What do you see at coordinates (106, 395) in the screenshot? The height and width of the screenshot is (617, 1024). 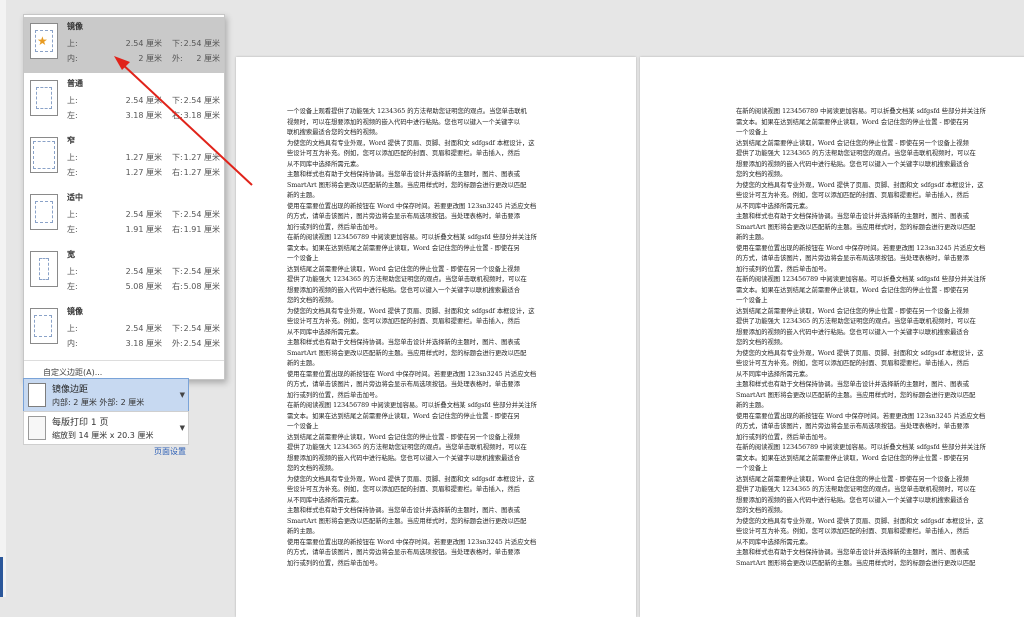 I see `mirror-margins-selector: 镜像边距 内部: 2 厘米 外部: 2 厘米 ▼` at bounding box center [106, 395].